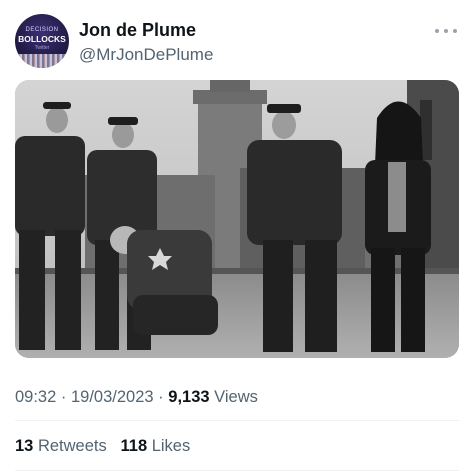 This screenshot has width=474, height=476. What do you see at coordinates (35, 397) in the screenshot?
I see `tweet-time: 09:32` at bounding box center [35, 397].